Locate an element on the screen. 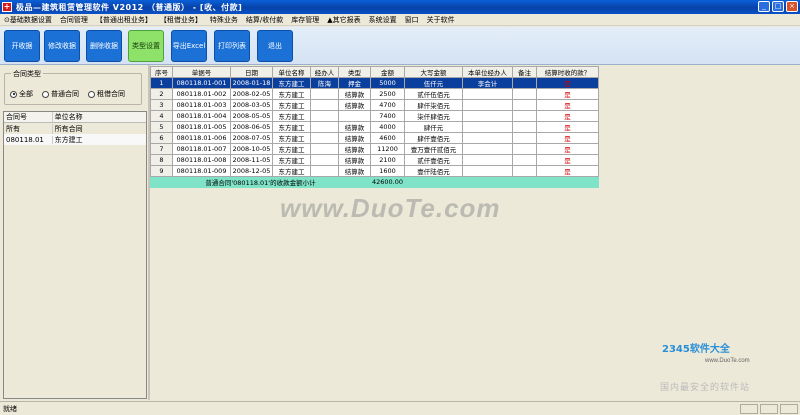  contract-row: 080118.01 东方建工 is located at coordinates (75, 139).